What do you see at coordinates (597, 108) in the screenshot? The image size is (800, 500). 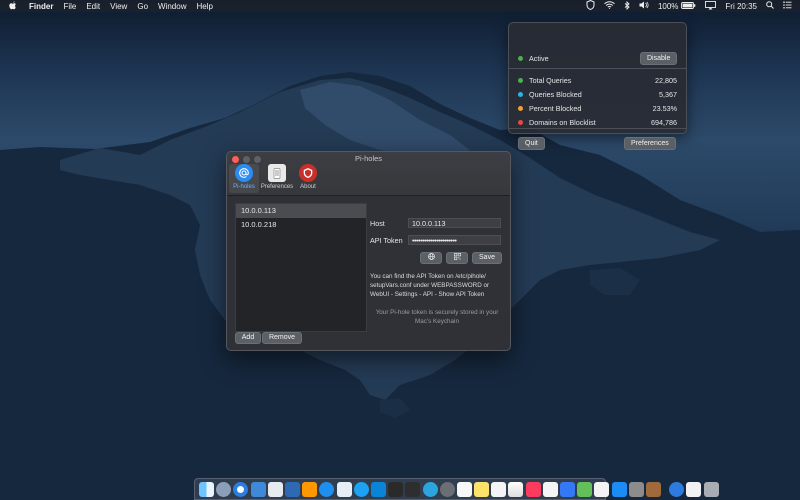 I see `stat-row-percent-blocked: Percent Blocked 23.53%` at bounding box center [597, 108].